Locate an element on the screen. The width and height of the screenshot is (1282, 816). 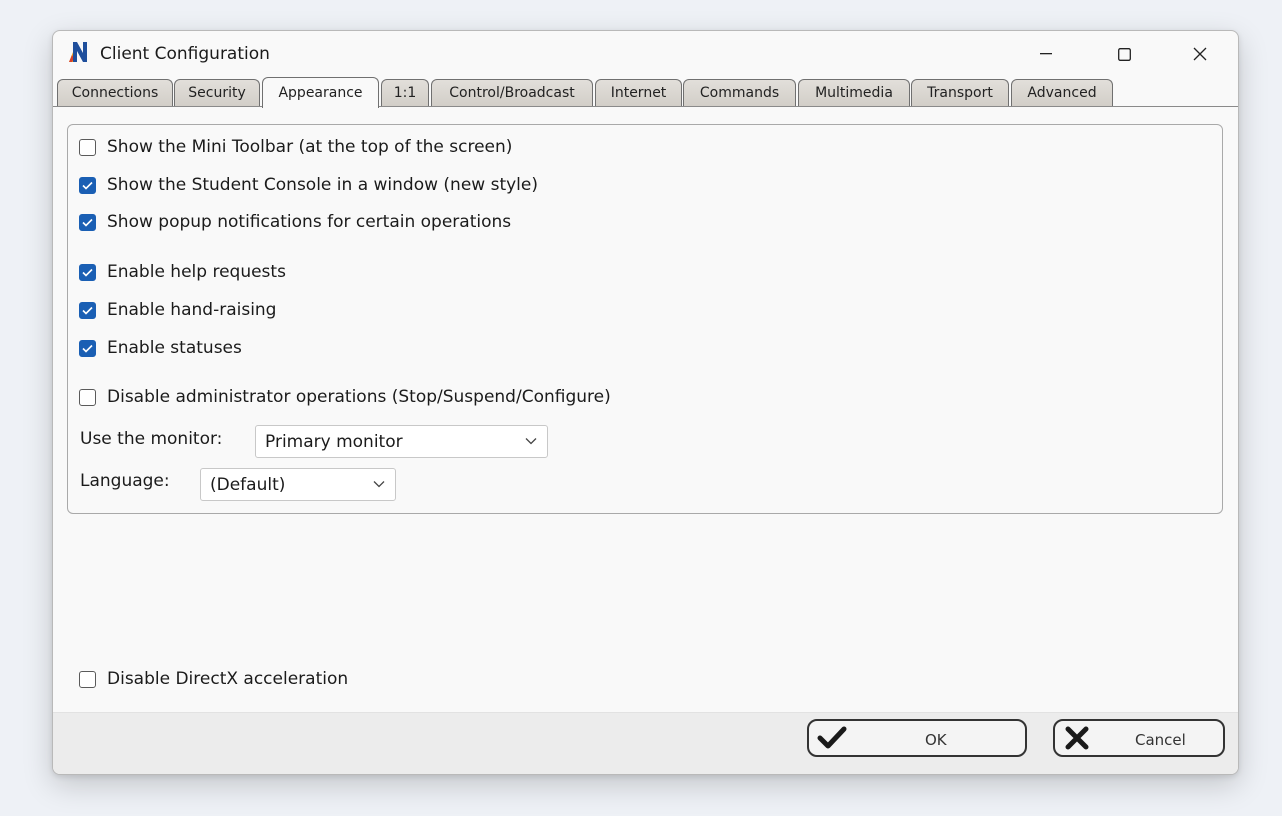
tab-advanced: Advanced is located at coordinates (1062, 92).